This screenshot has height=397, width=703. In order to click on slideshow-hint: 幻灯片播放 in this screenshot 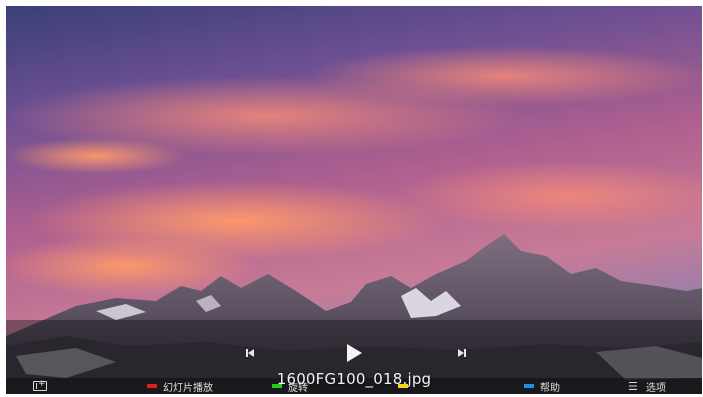, I will do `click(180, 386)`.